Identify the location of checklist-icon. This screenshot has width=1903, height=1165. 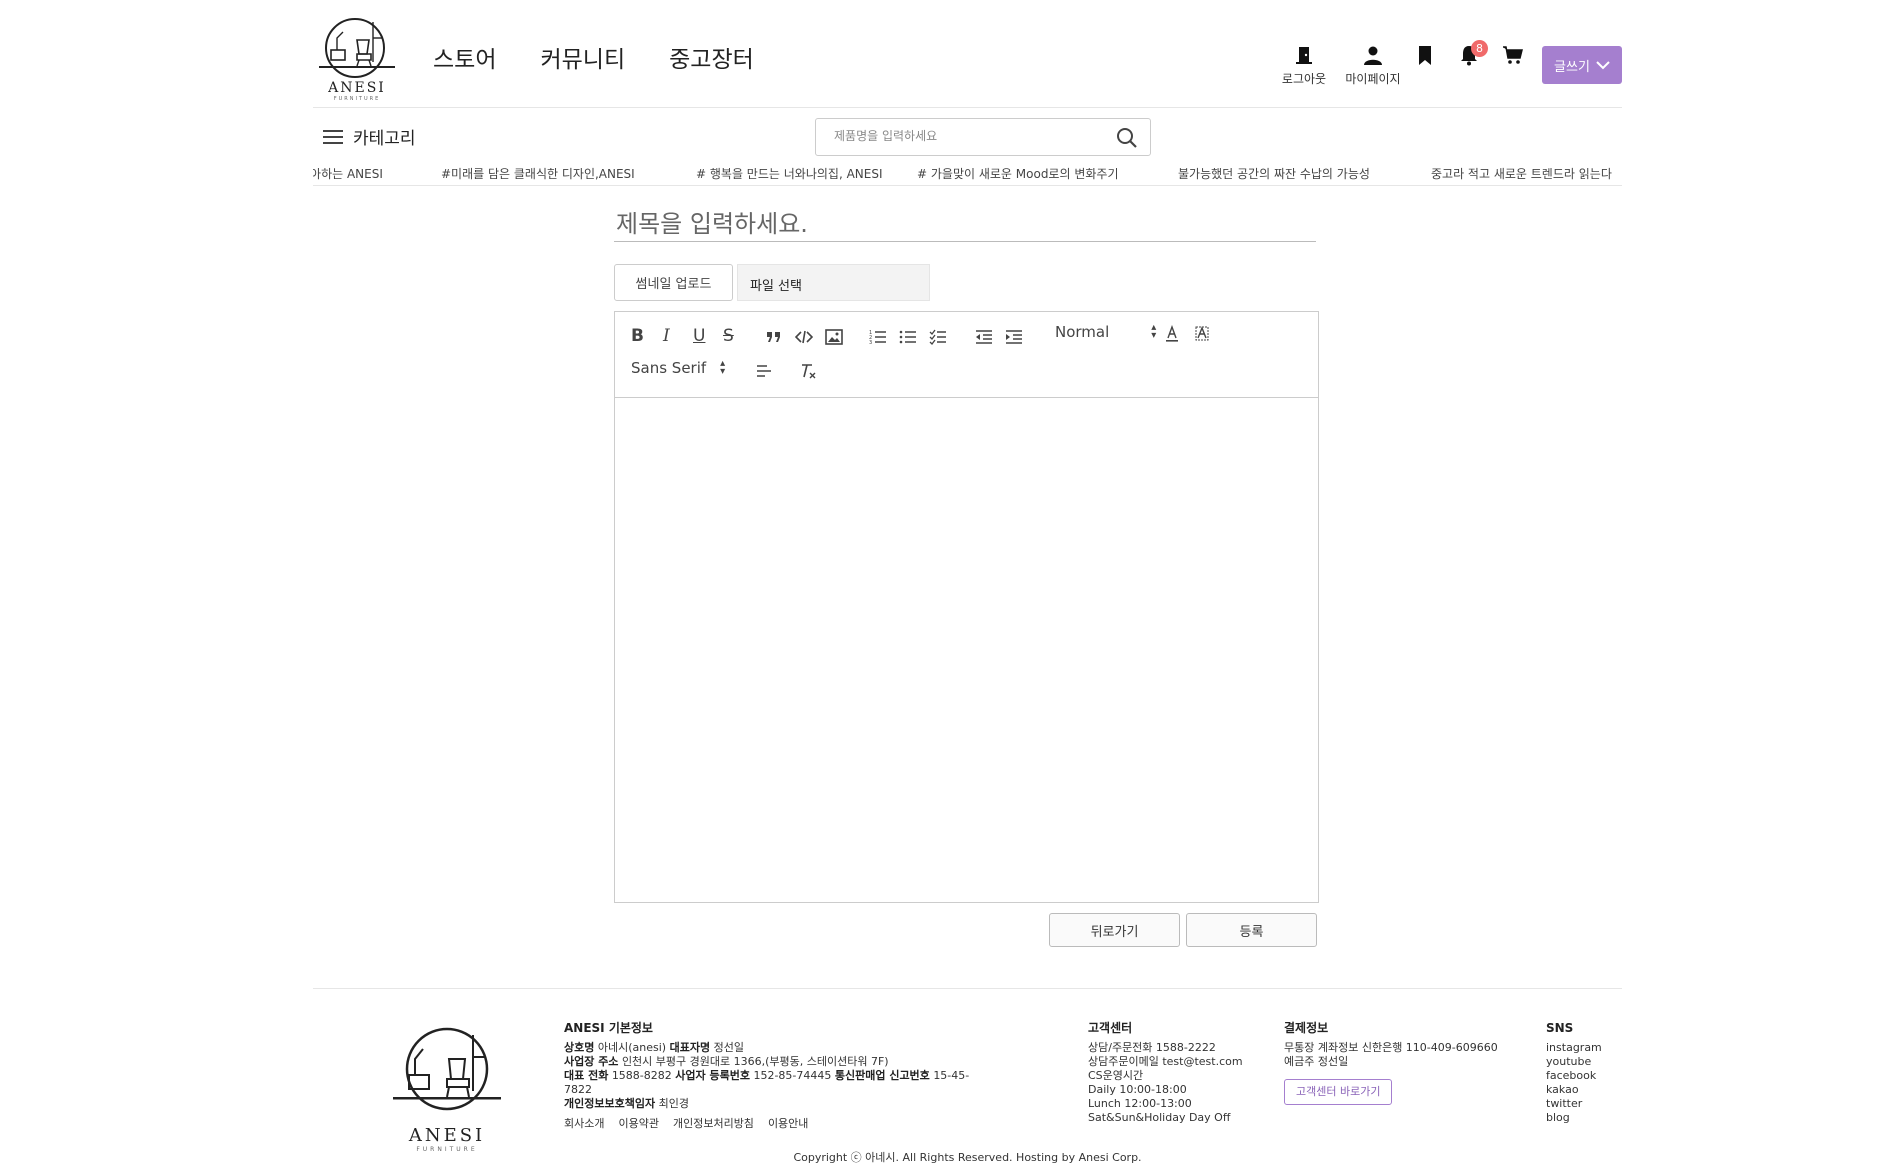
(938, 337).